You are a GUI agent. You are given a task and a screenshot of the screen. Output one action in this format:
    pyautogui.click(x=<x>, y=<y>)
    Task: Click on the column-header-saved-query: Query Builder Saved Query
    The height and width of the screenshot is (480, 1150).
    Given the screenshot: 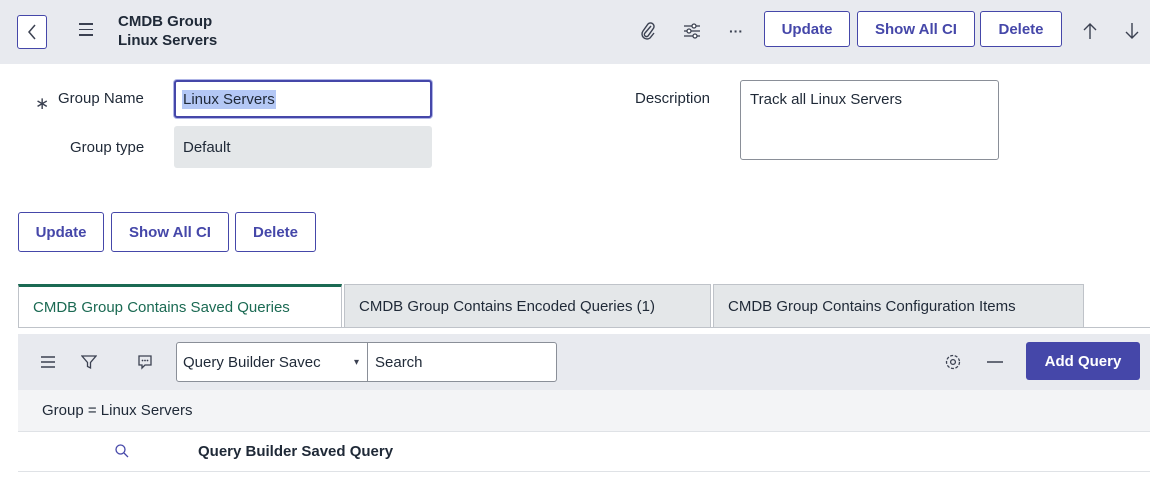 What is the action you would take?
    pyautogui.click(x=295, y=451)
    